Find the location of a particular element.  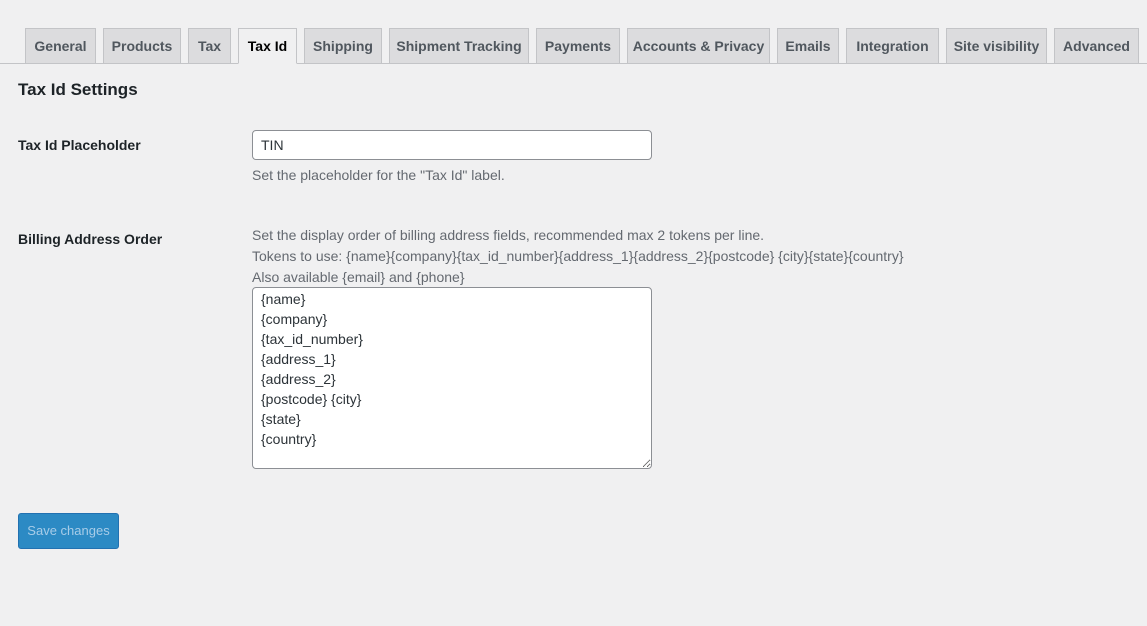

billing-address-order-extra-tokens: Also available {email} and {phone} is located at coordinates (358, 277).